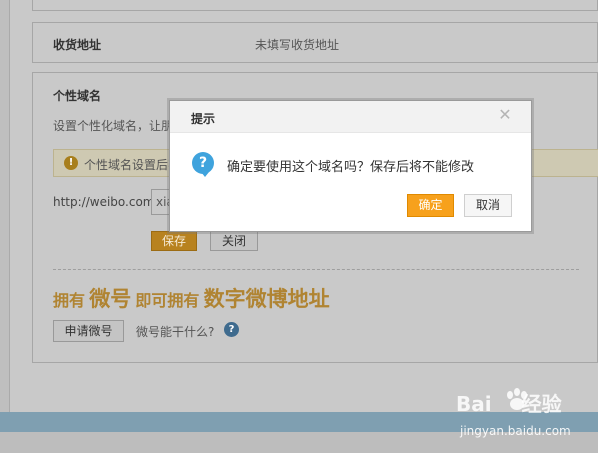  I want to click on baidu-jingyan-watermark: Bai 经验 jingyan.baidu.com, so click(527, 419).